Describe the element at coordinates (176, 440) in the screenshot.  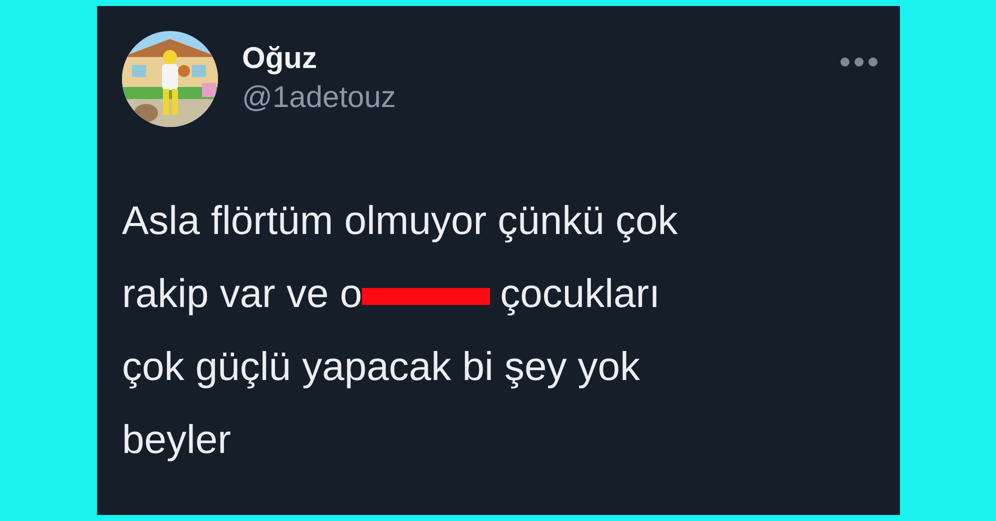
I see `tweet-text: beyler` at that location.